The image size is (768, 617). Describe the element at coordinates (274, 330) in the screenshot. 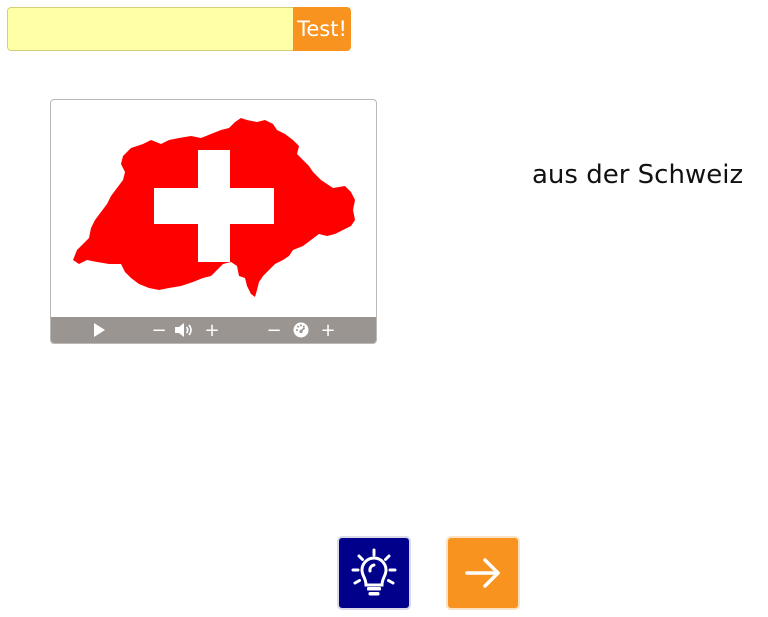

I see `speed-down-button: −` at that location.